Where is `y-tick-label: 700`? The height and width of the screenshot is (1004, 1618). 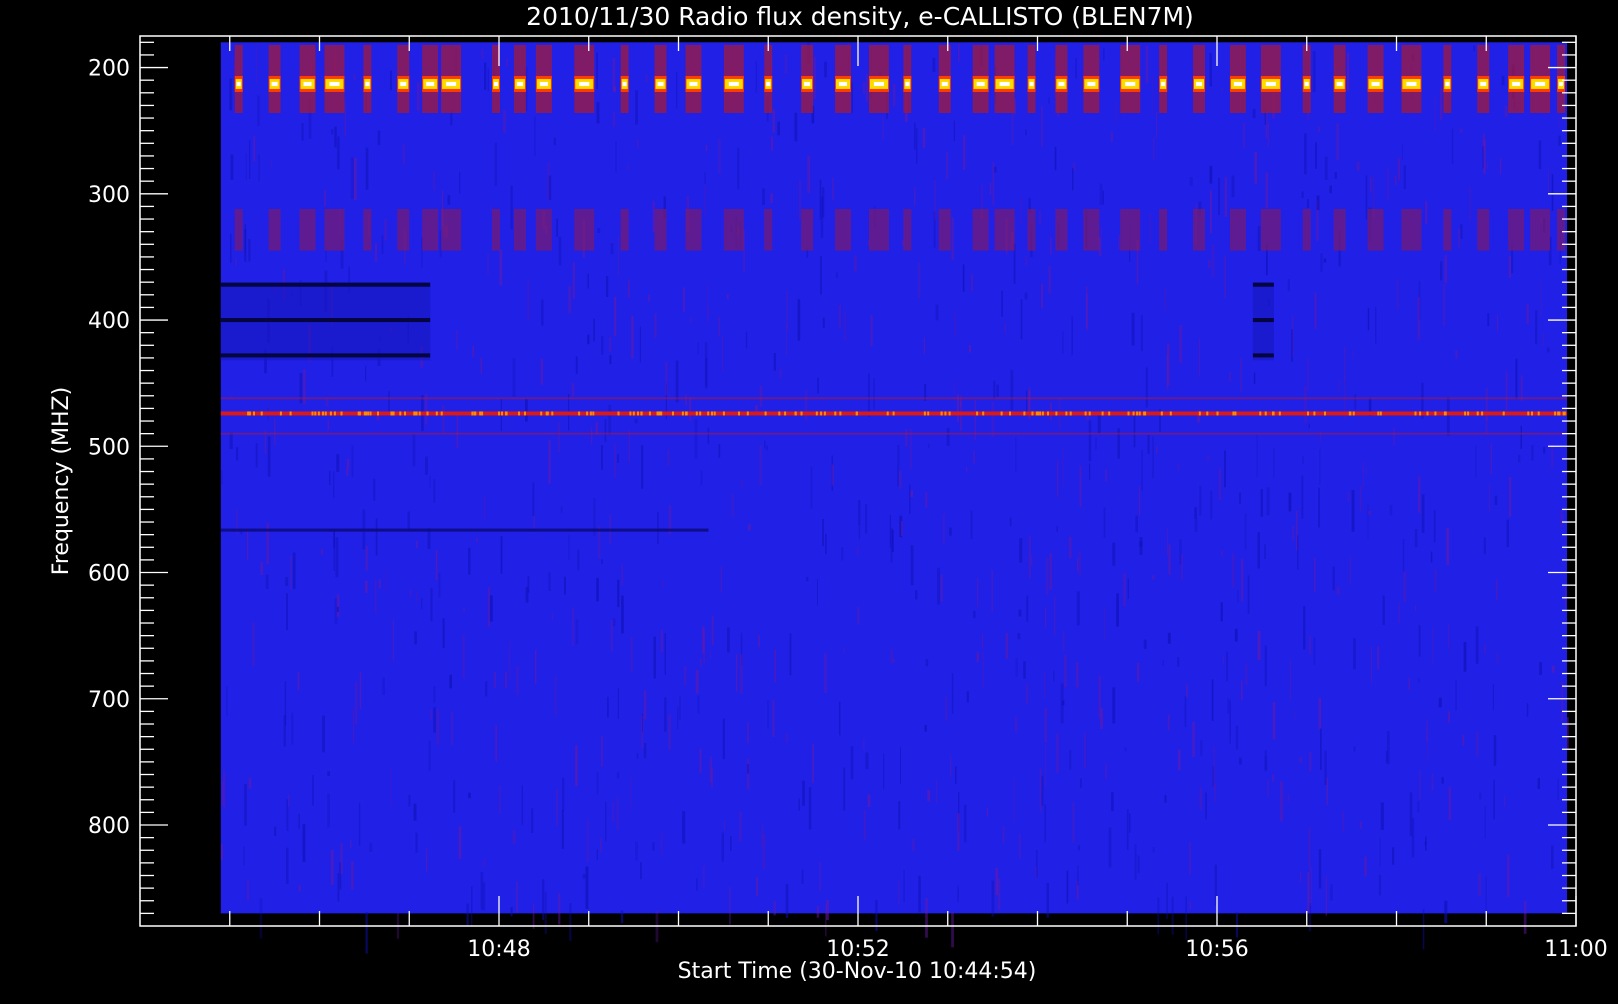
y-tick-label: 700 is located at coordinates (109, 700).